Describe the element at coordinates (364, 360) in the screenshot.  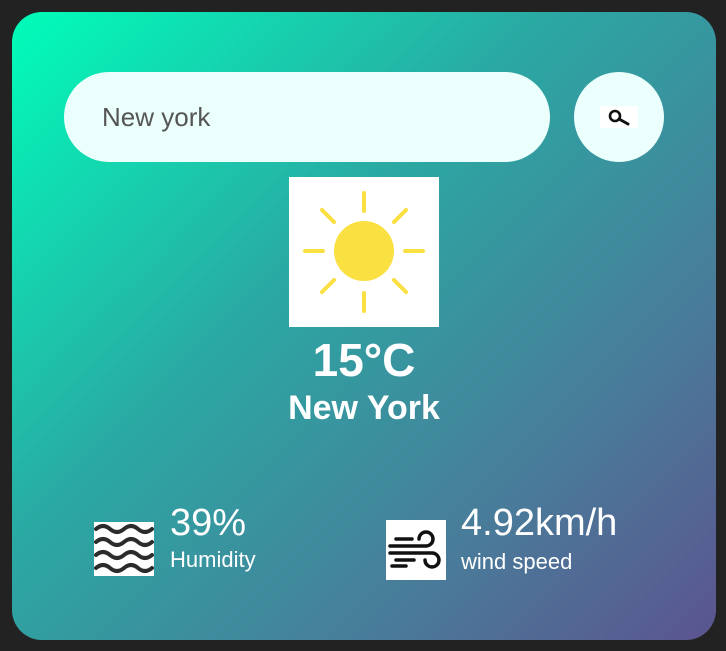
I see `temperature: 15°C` at that location.